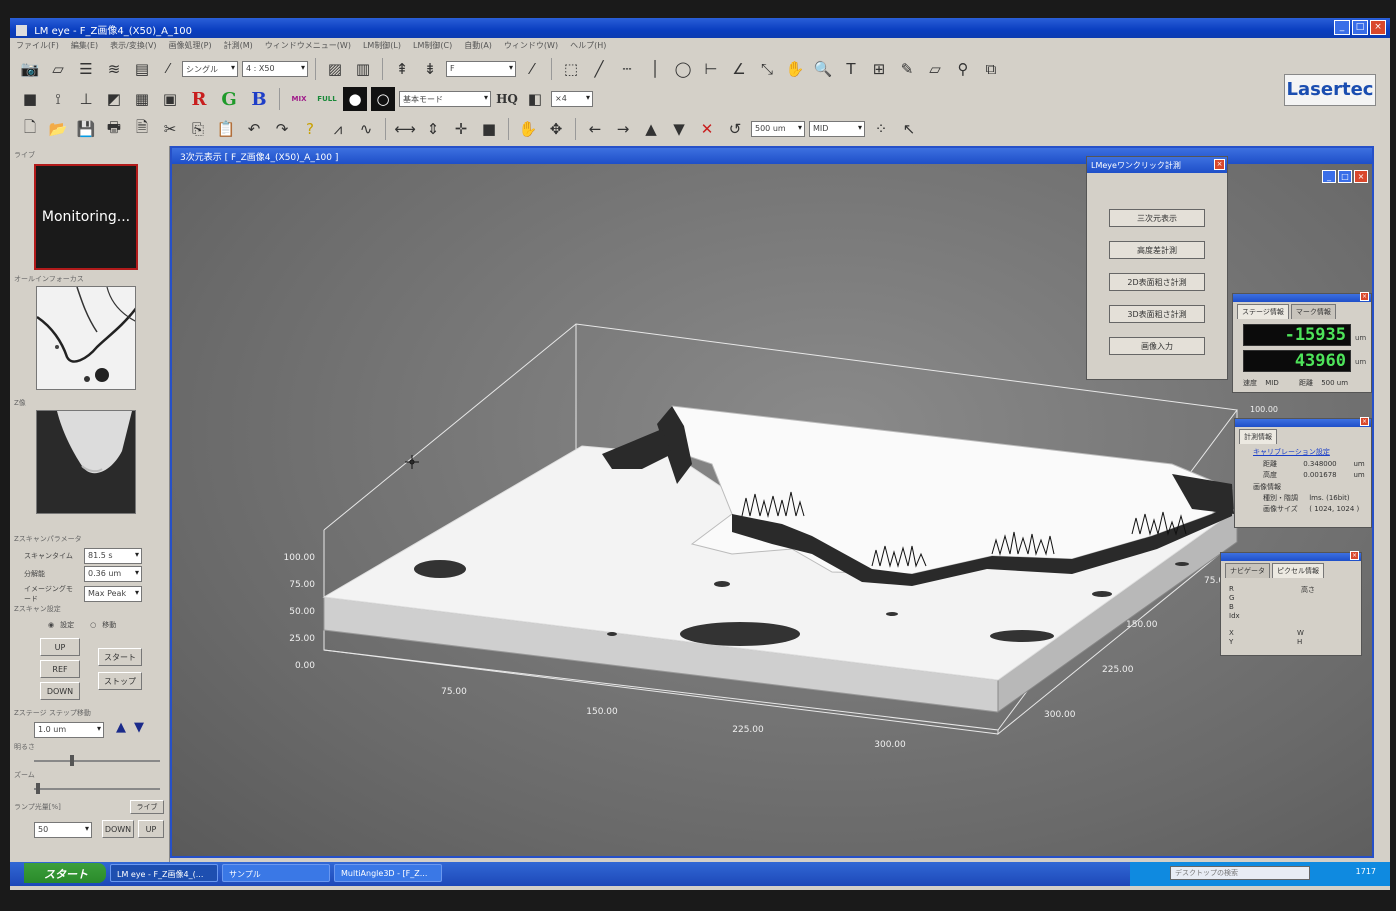 Image resolution: width=1396 pixels, height=911 pixels. Describe the element at coordinates (335, 69) in the screenshot. I see `hatch-icon: ▨` at that location.